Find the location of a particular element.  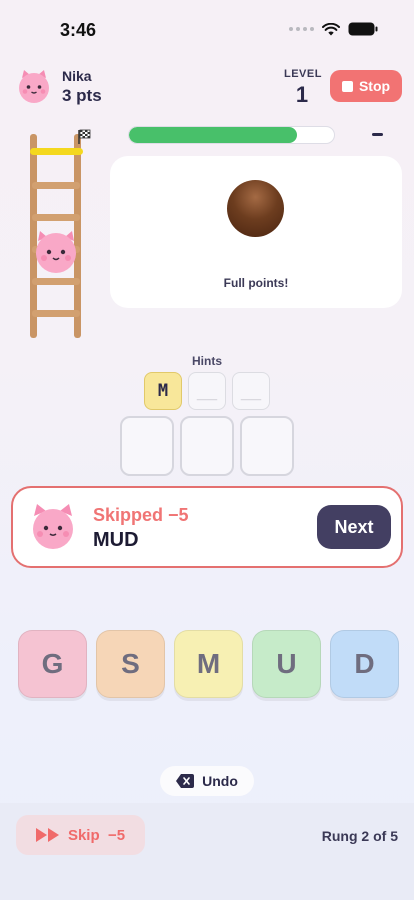

battery-icon is located at coordinates (363, 29).